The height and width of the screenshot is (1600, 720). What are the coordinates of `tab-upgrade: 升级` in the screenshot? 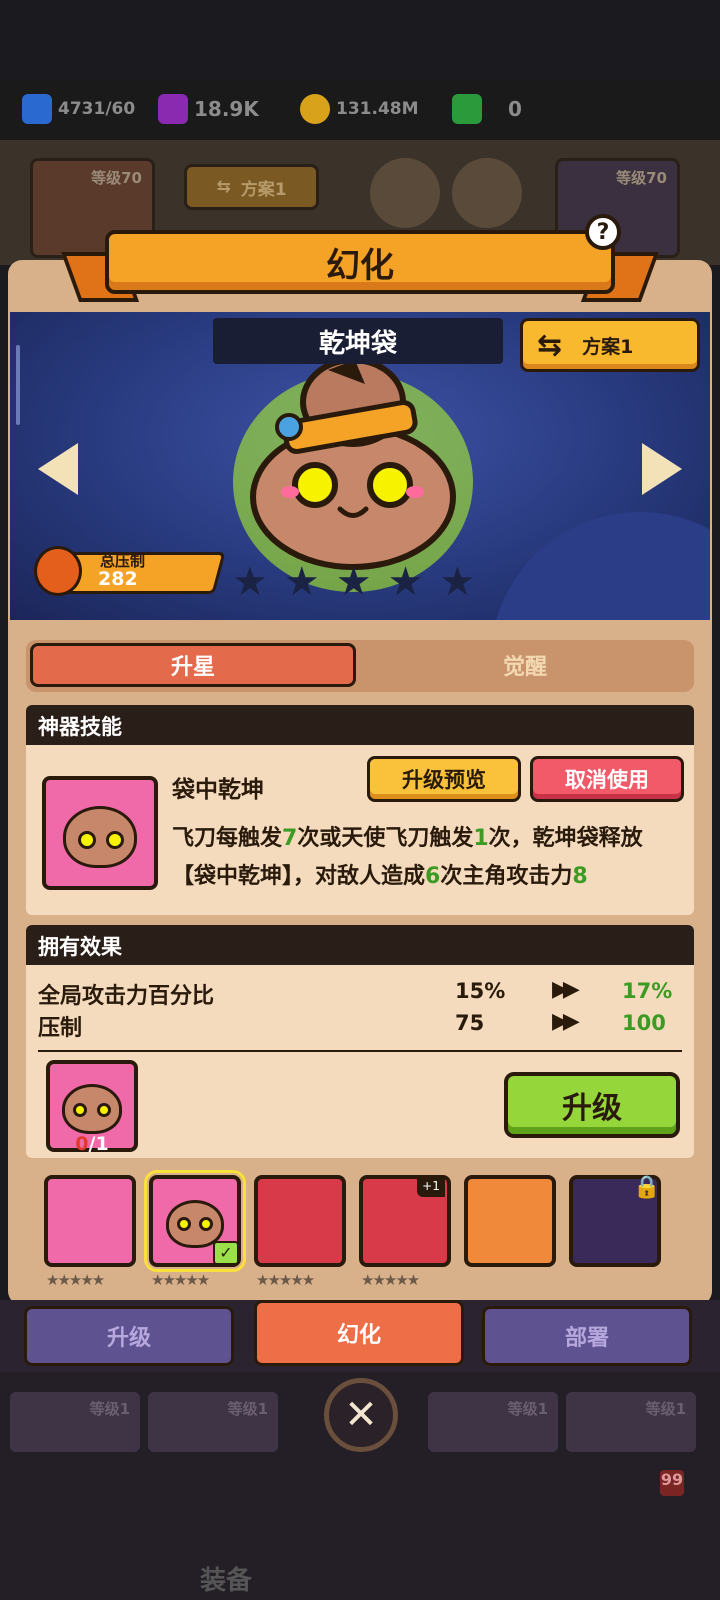 It's located at (129, 1336).